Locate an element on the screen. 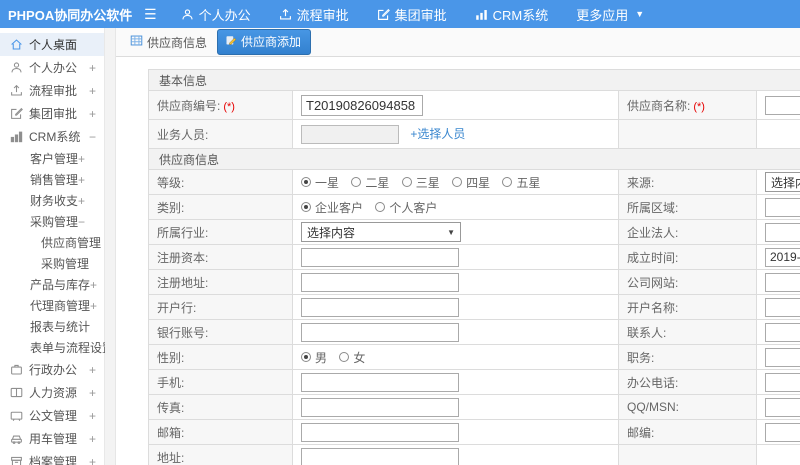 The width and height of the screenshot is (800, 465). sidebar-item-reports-stats: 报表与统计 is located at coordinates (52, 326).